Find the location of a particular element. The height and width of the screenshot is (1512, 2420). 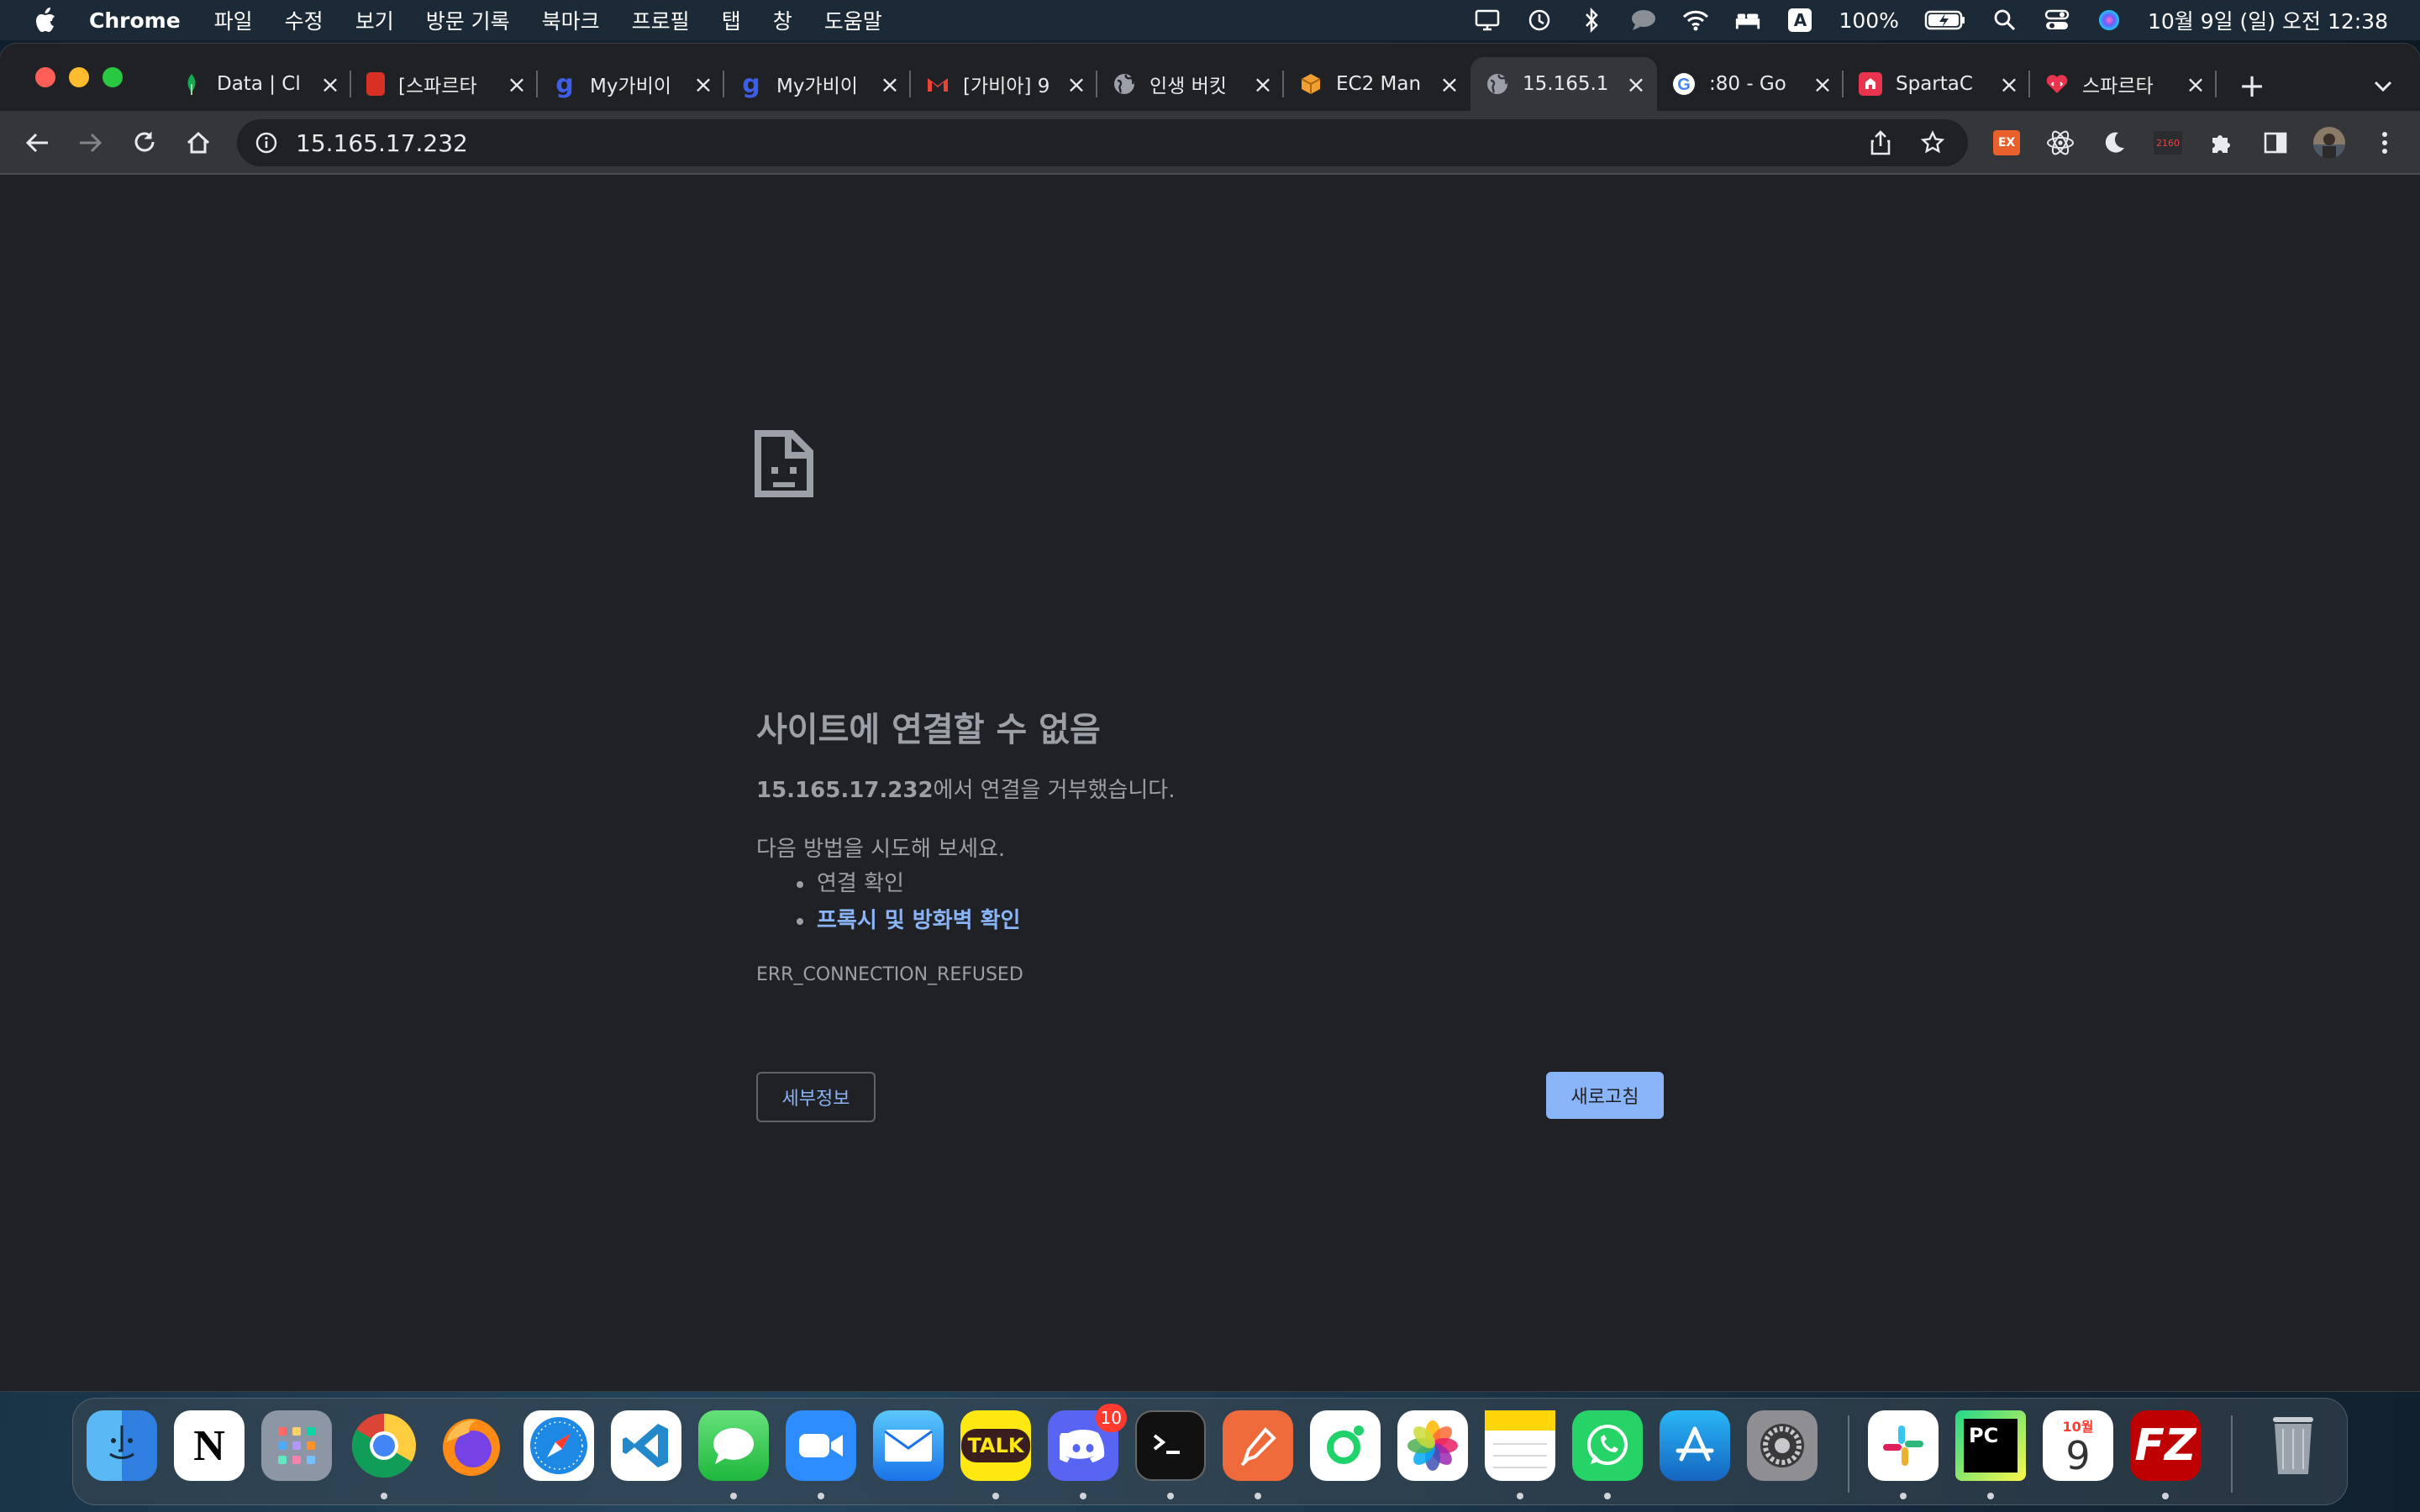

bed-icon is located at coordinates (1747, 20).